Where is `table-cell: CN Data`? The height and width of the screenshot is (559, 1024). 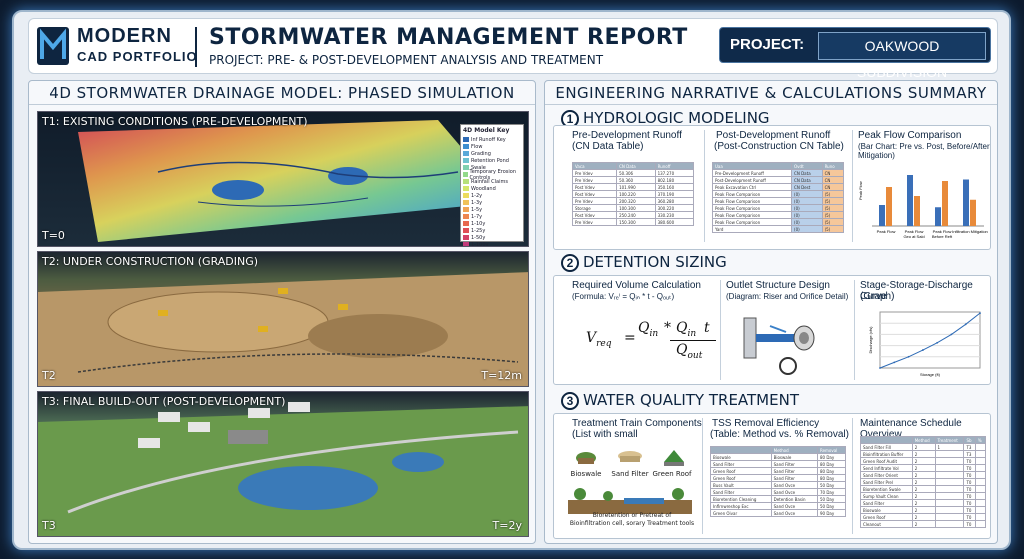 table-cell: CN Data is located at coordinates (807, 173).